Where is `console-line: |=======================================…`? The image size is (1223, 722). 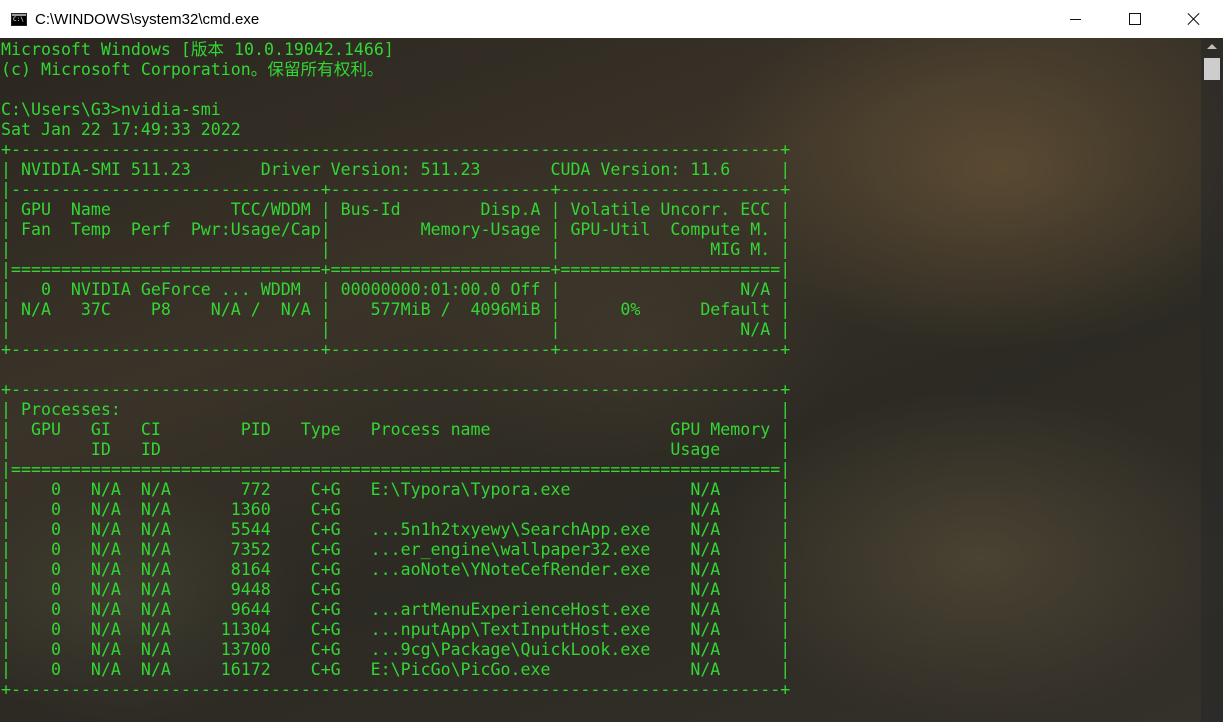
console-line: |=======================================… is located at coordinates (396, 469).